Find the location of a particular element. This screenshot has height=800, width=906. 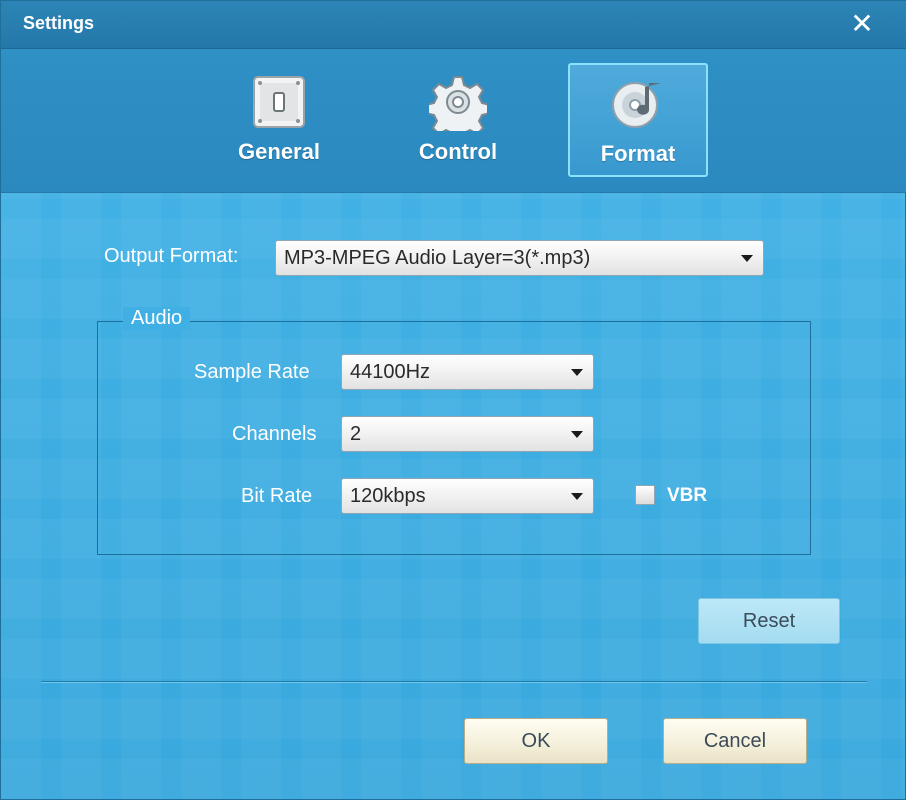

disc-music-icon is located at coordinates (636, 105).